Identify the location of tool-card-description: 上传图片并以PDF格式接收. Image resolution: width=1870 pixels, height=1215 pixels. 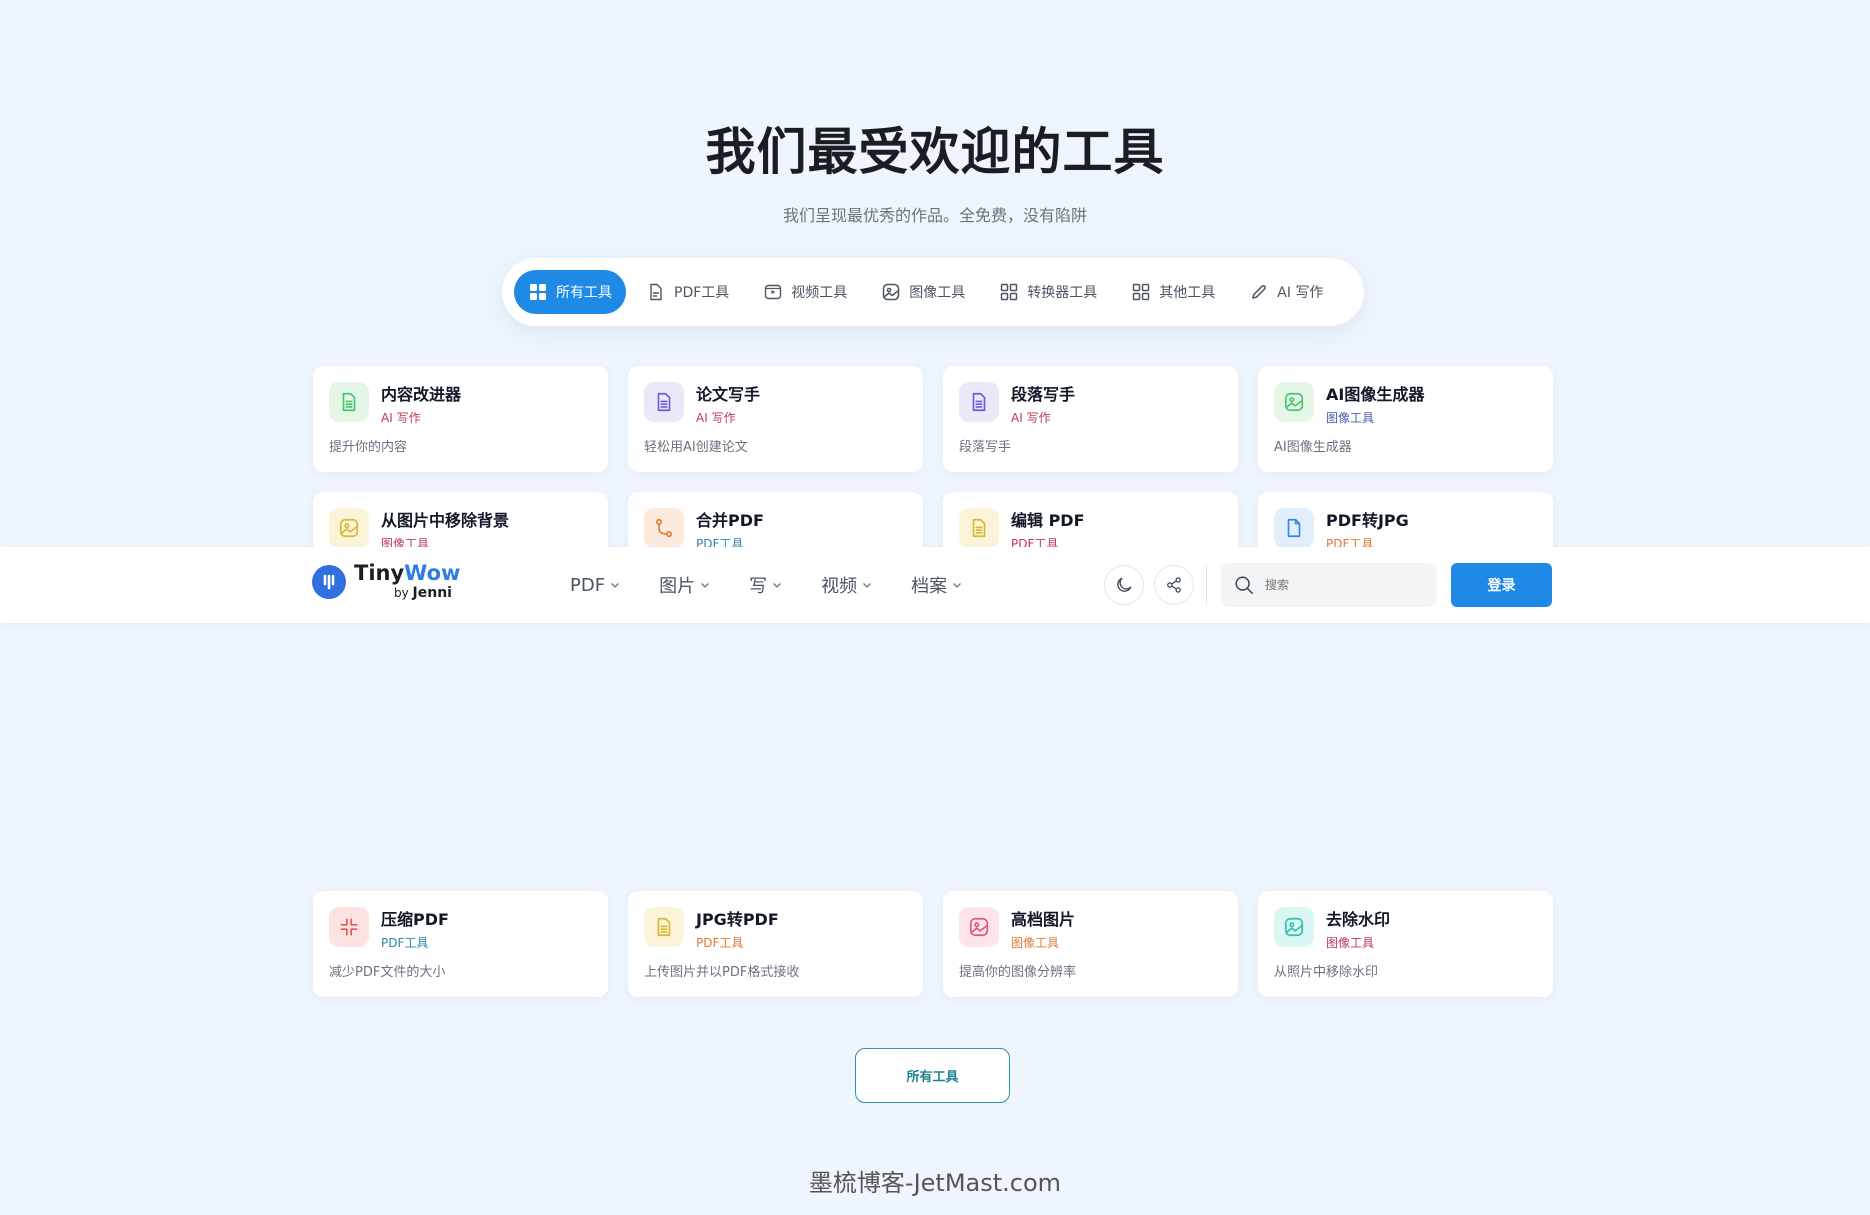
(722, 972).